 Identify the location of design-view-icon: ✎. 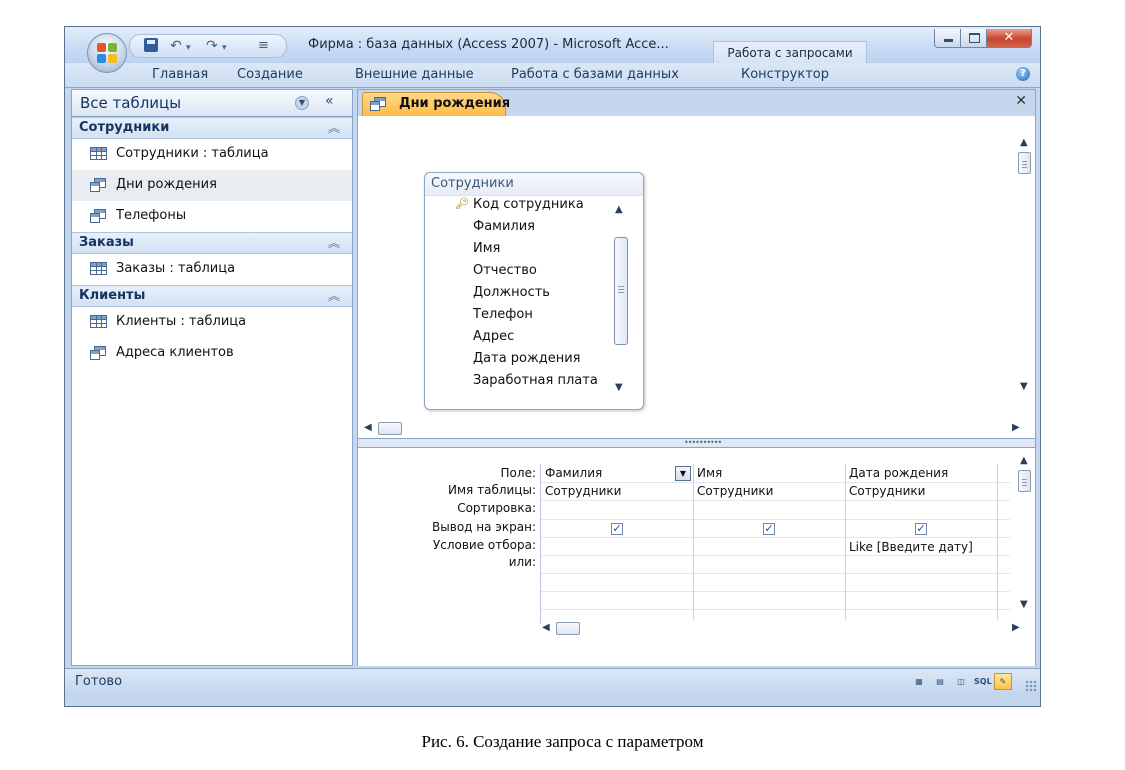
(1003, 681).